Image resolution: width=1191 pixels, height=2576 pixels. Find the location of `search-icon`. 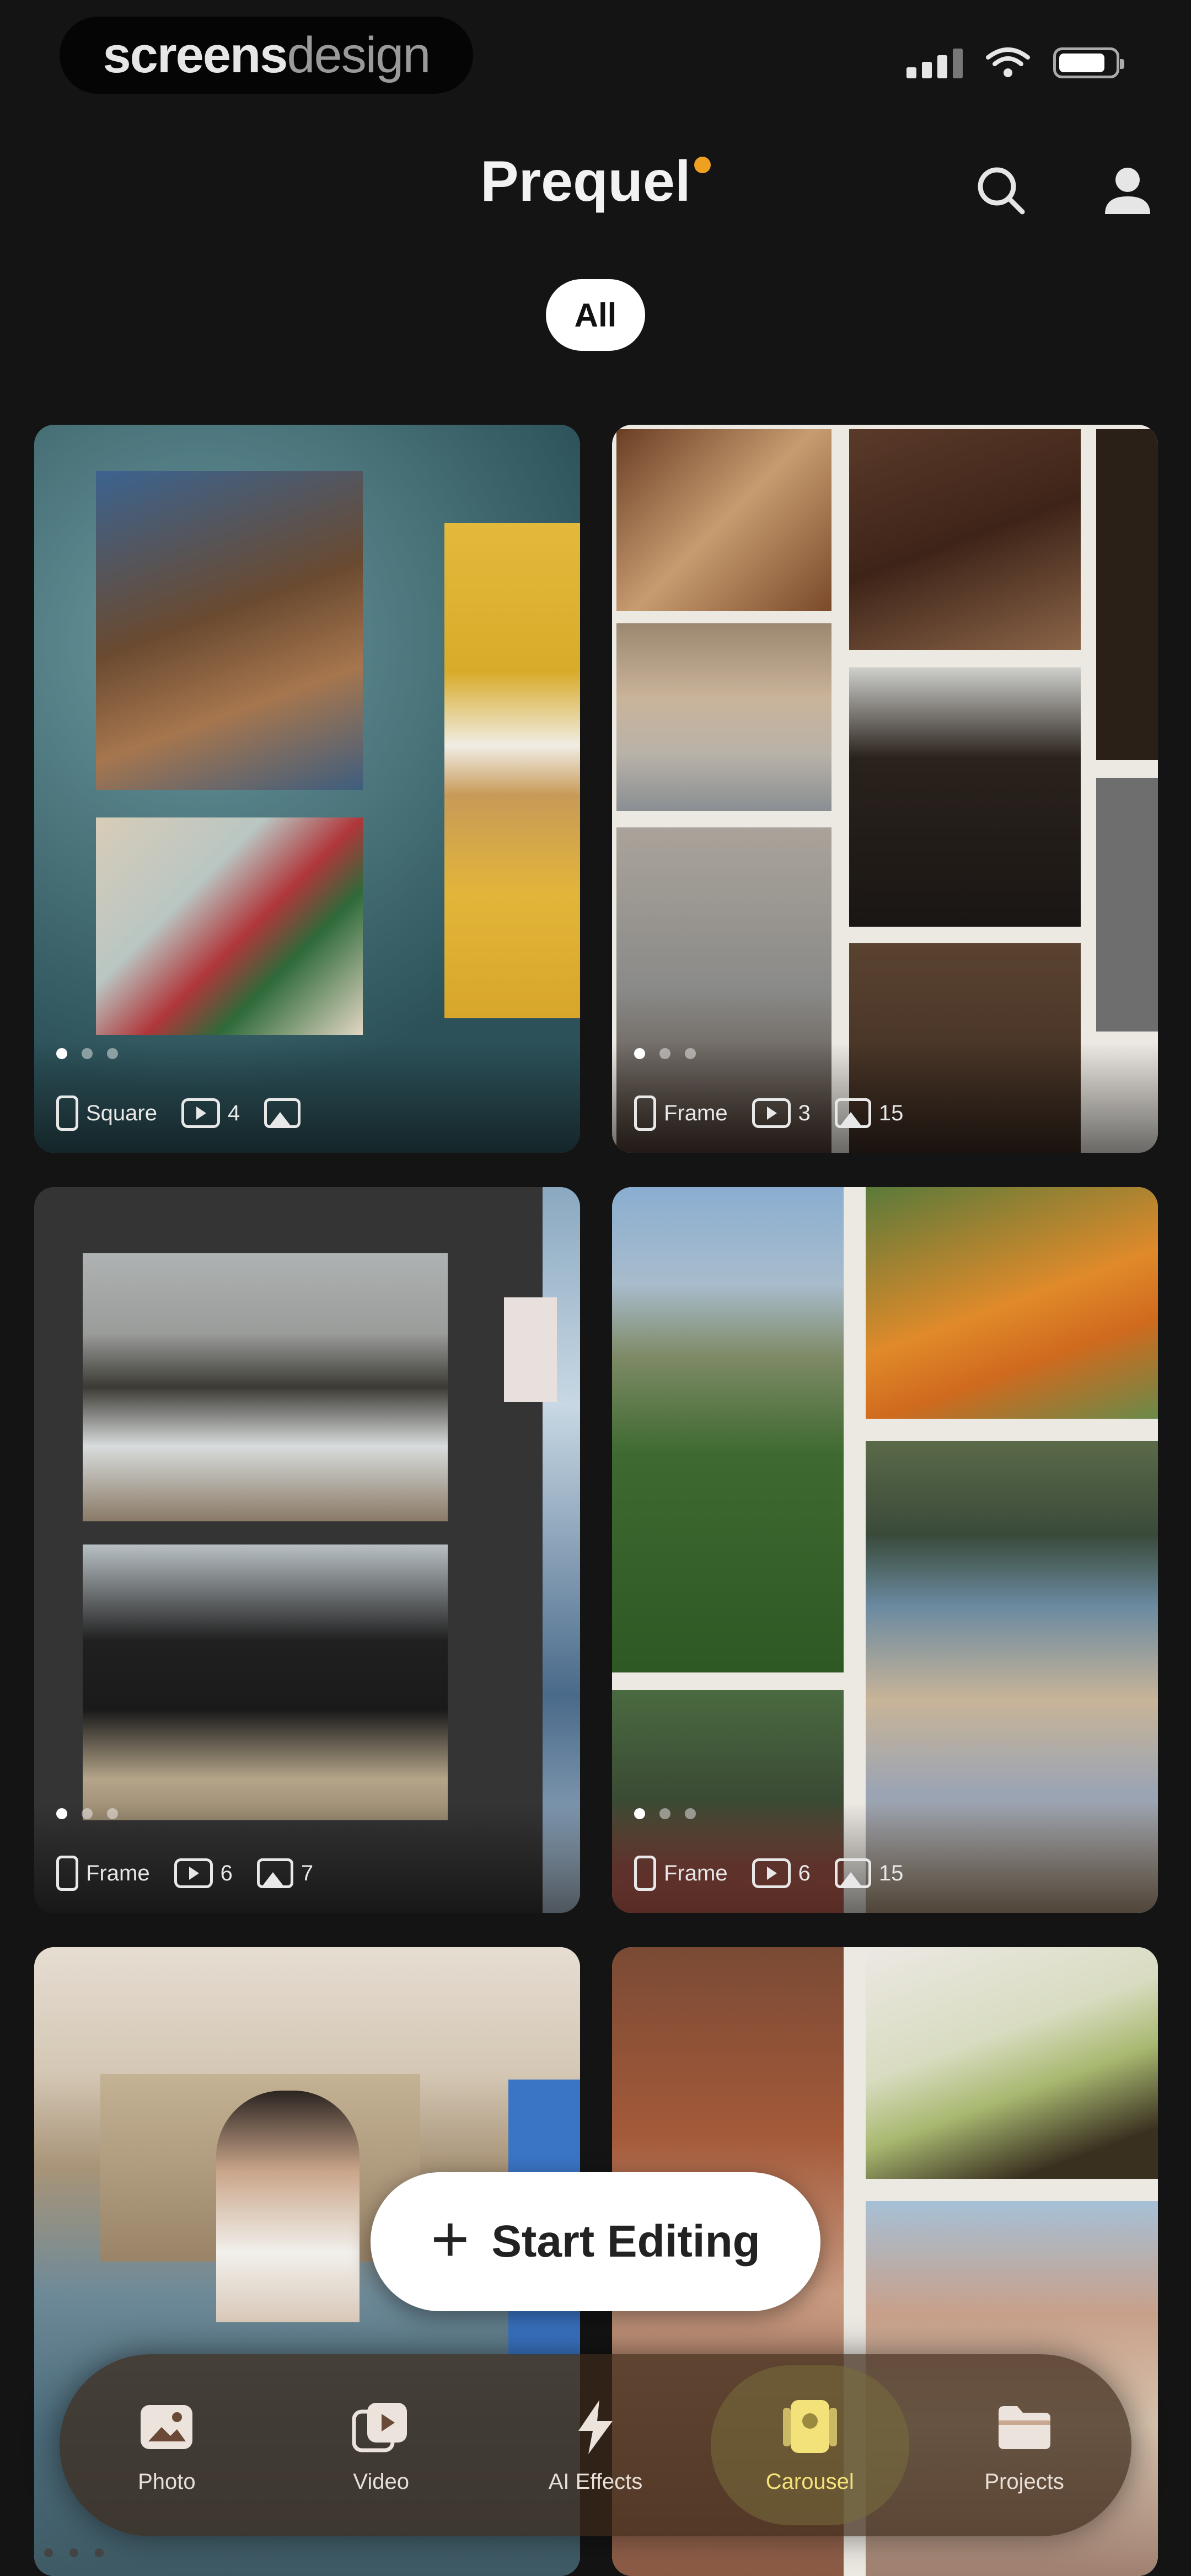

search-icon is located at coordinates (1002, 191).